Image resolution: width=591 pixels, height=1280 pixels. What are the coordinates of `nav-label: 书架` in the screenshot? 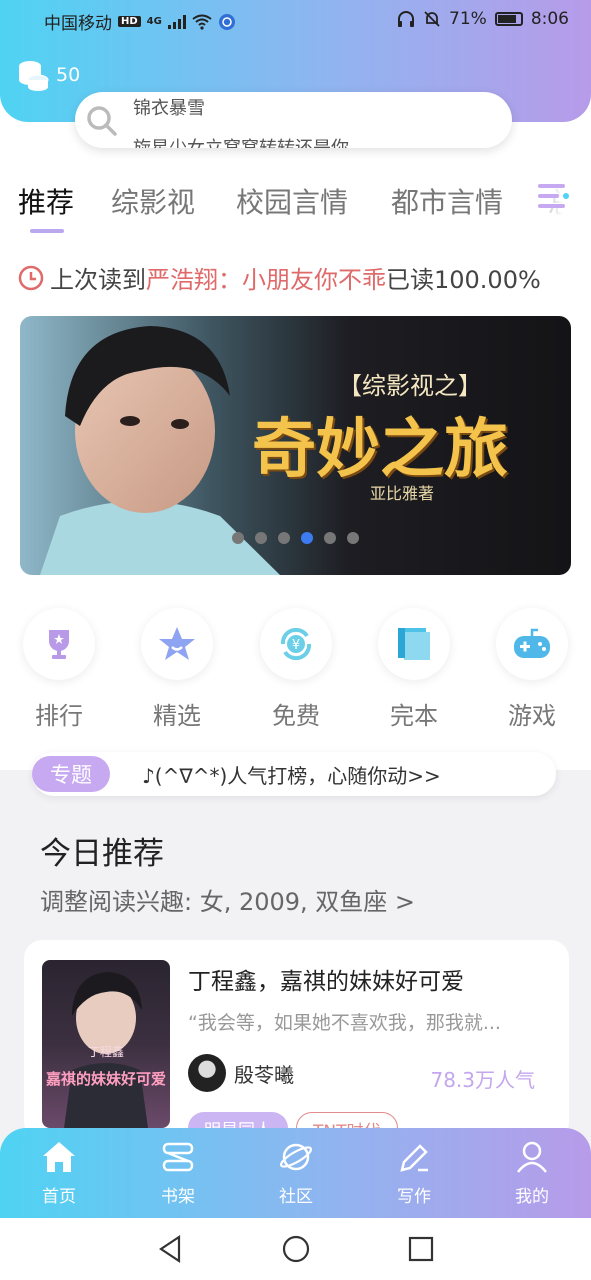 It's located at (178, 1197).